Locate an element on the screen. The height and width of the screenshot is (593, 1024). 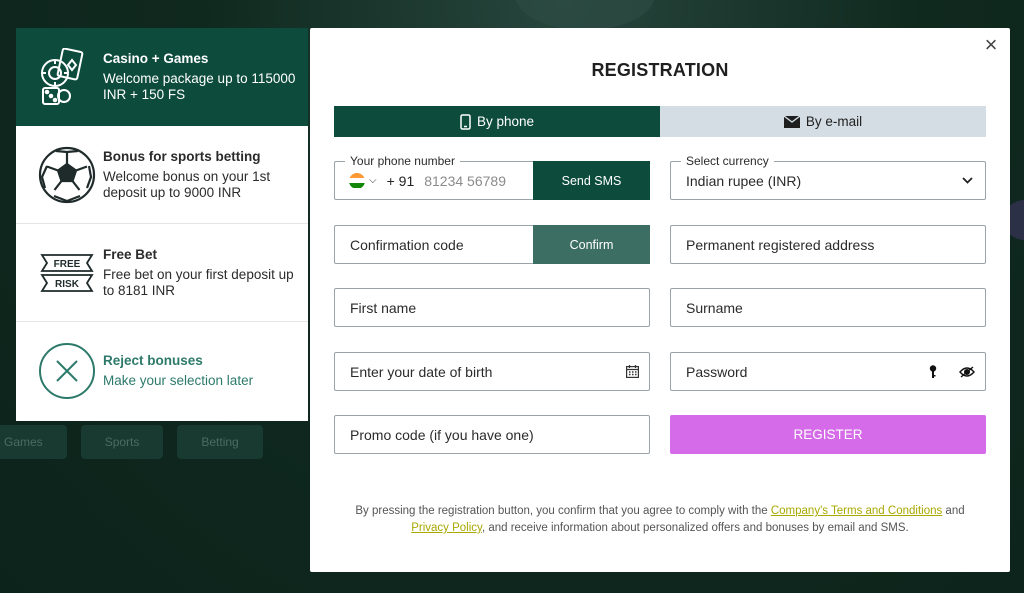
tab-by-email: By e-mail is located at coordinates (823, 121).